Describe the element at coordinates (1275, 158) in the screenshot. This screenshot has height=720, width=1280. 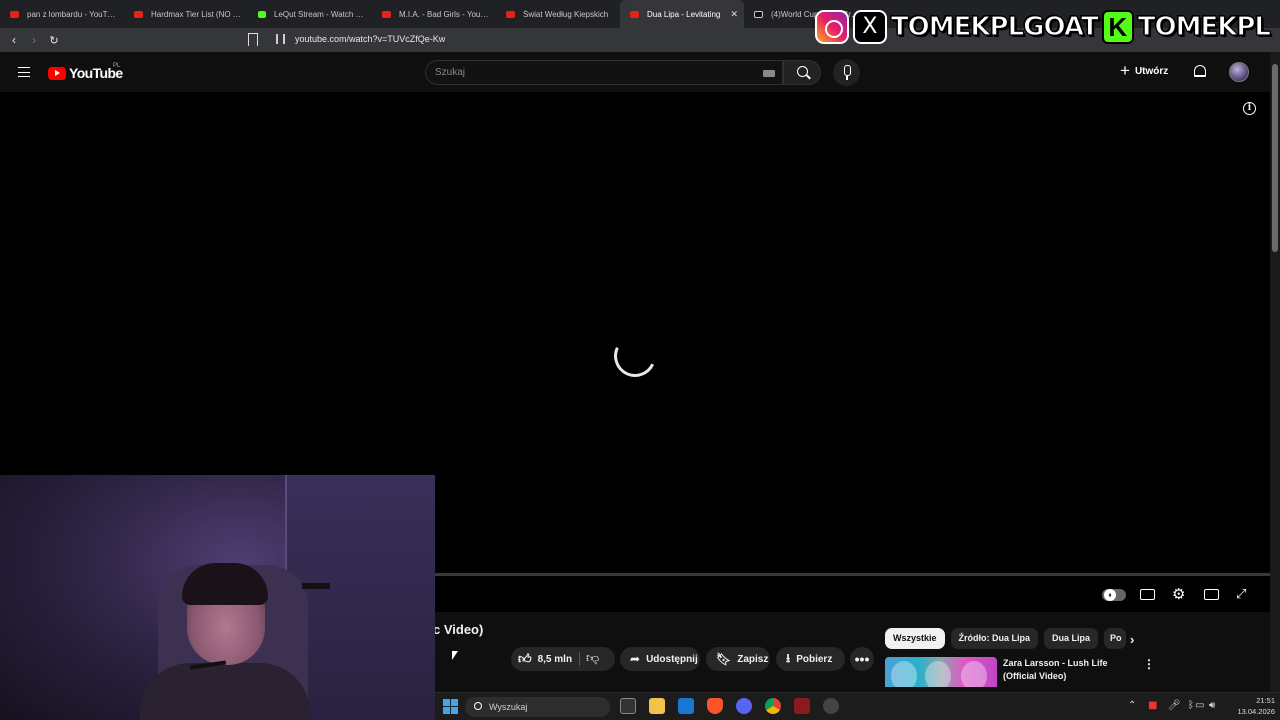
I see `scrollbar-thumb` at that location.